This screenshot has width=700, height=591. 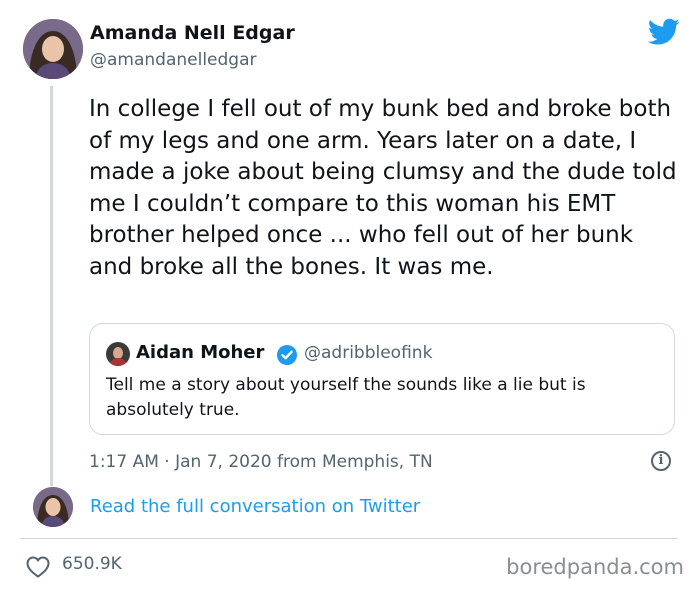 What do you see at coordinates (173, 60) in the screenshot?
I see `author-handle: @amandanelledgar` at bounding box center [173, 60].